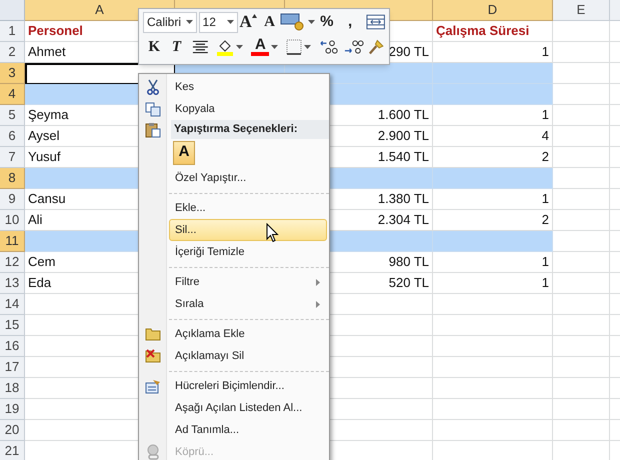 Image resolution: width=620 pixels, height=460 pixels. I want to click on table-cell: 4, so click(493, 136).